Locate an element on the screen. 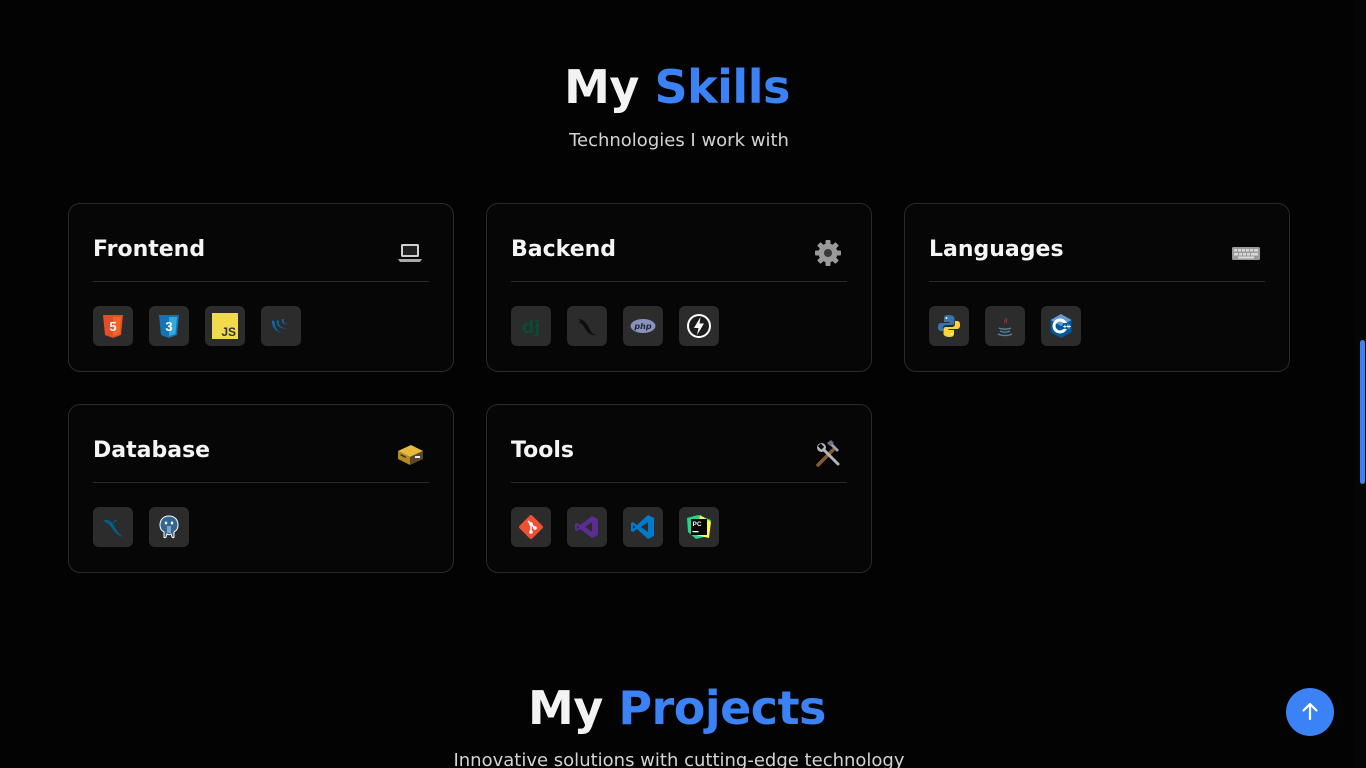  skill-icons-frontend: 5 3 JS is located at coordinates (197, 326).